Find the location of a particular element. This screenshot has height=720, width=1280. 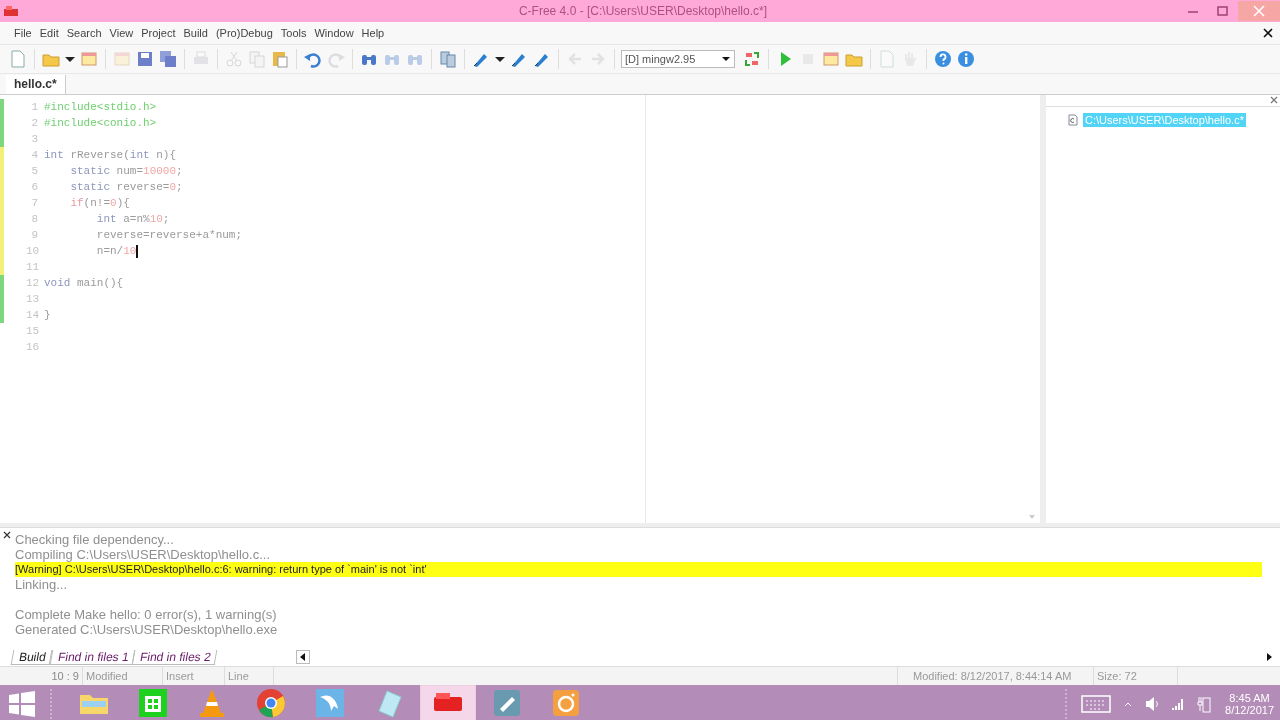

clipboard-icon is located at coordinates (280, 59).